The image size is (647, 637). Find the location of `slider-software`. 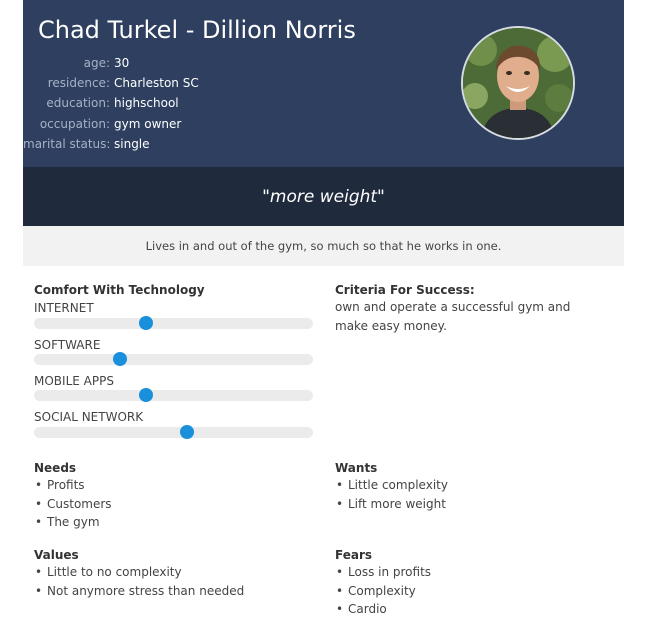

slider-software is located at coordinates (173, 359).